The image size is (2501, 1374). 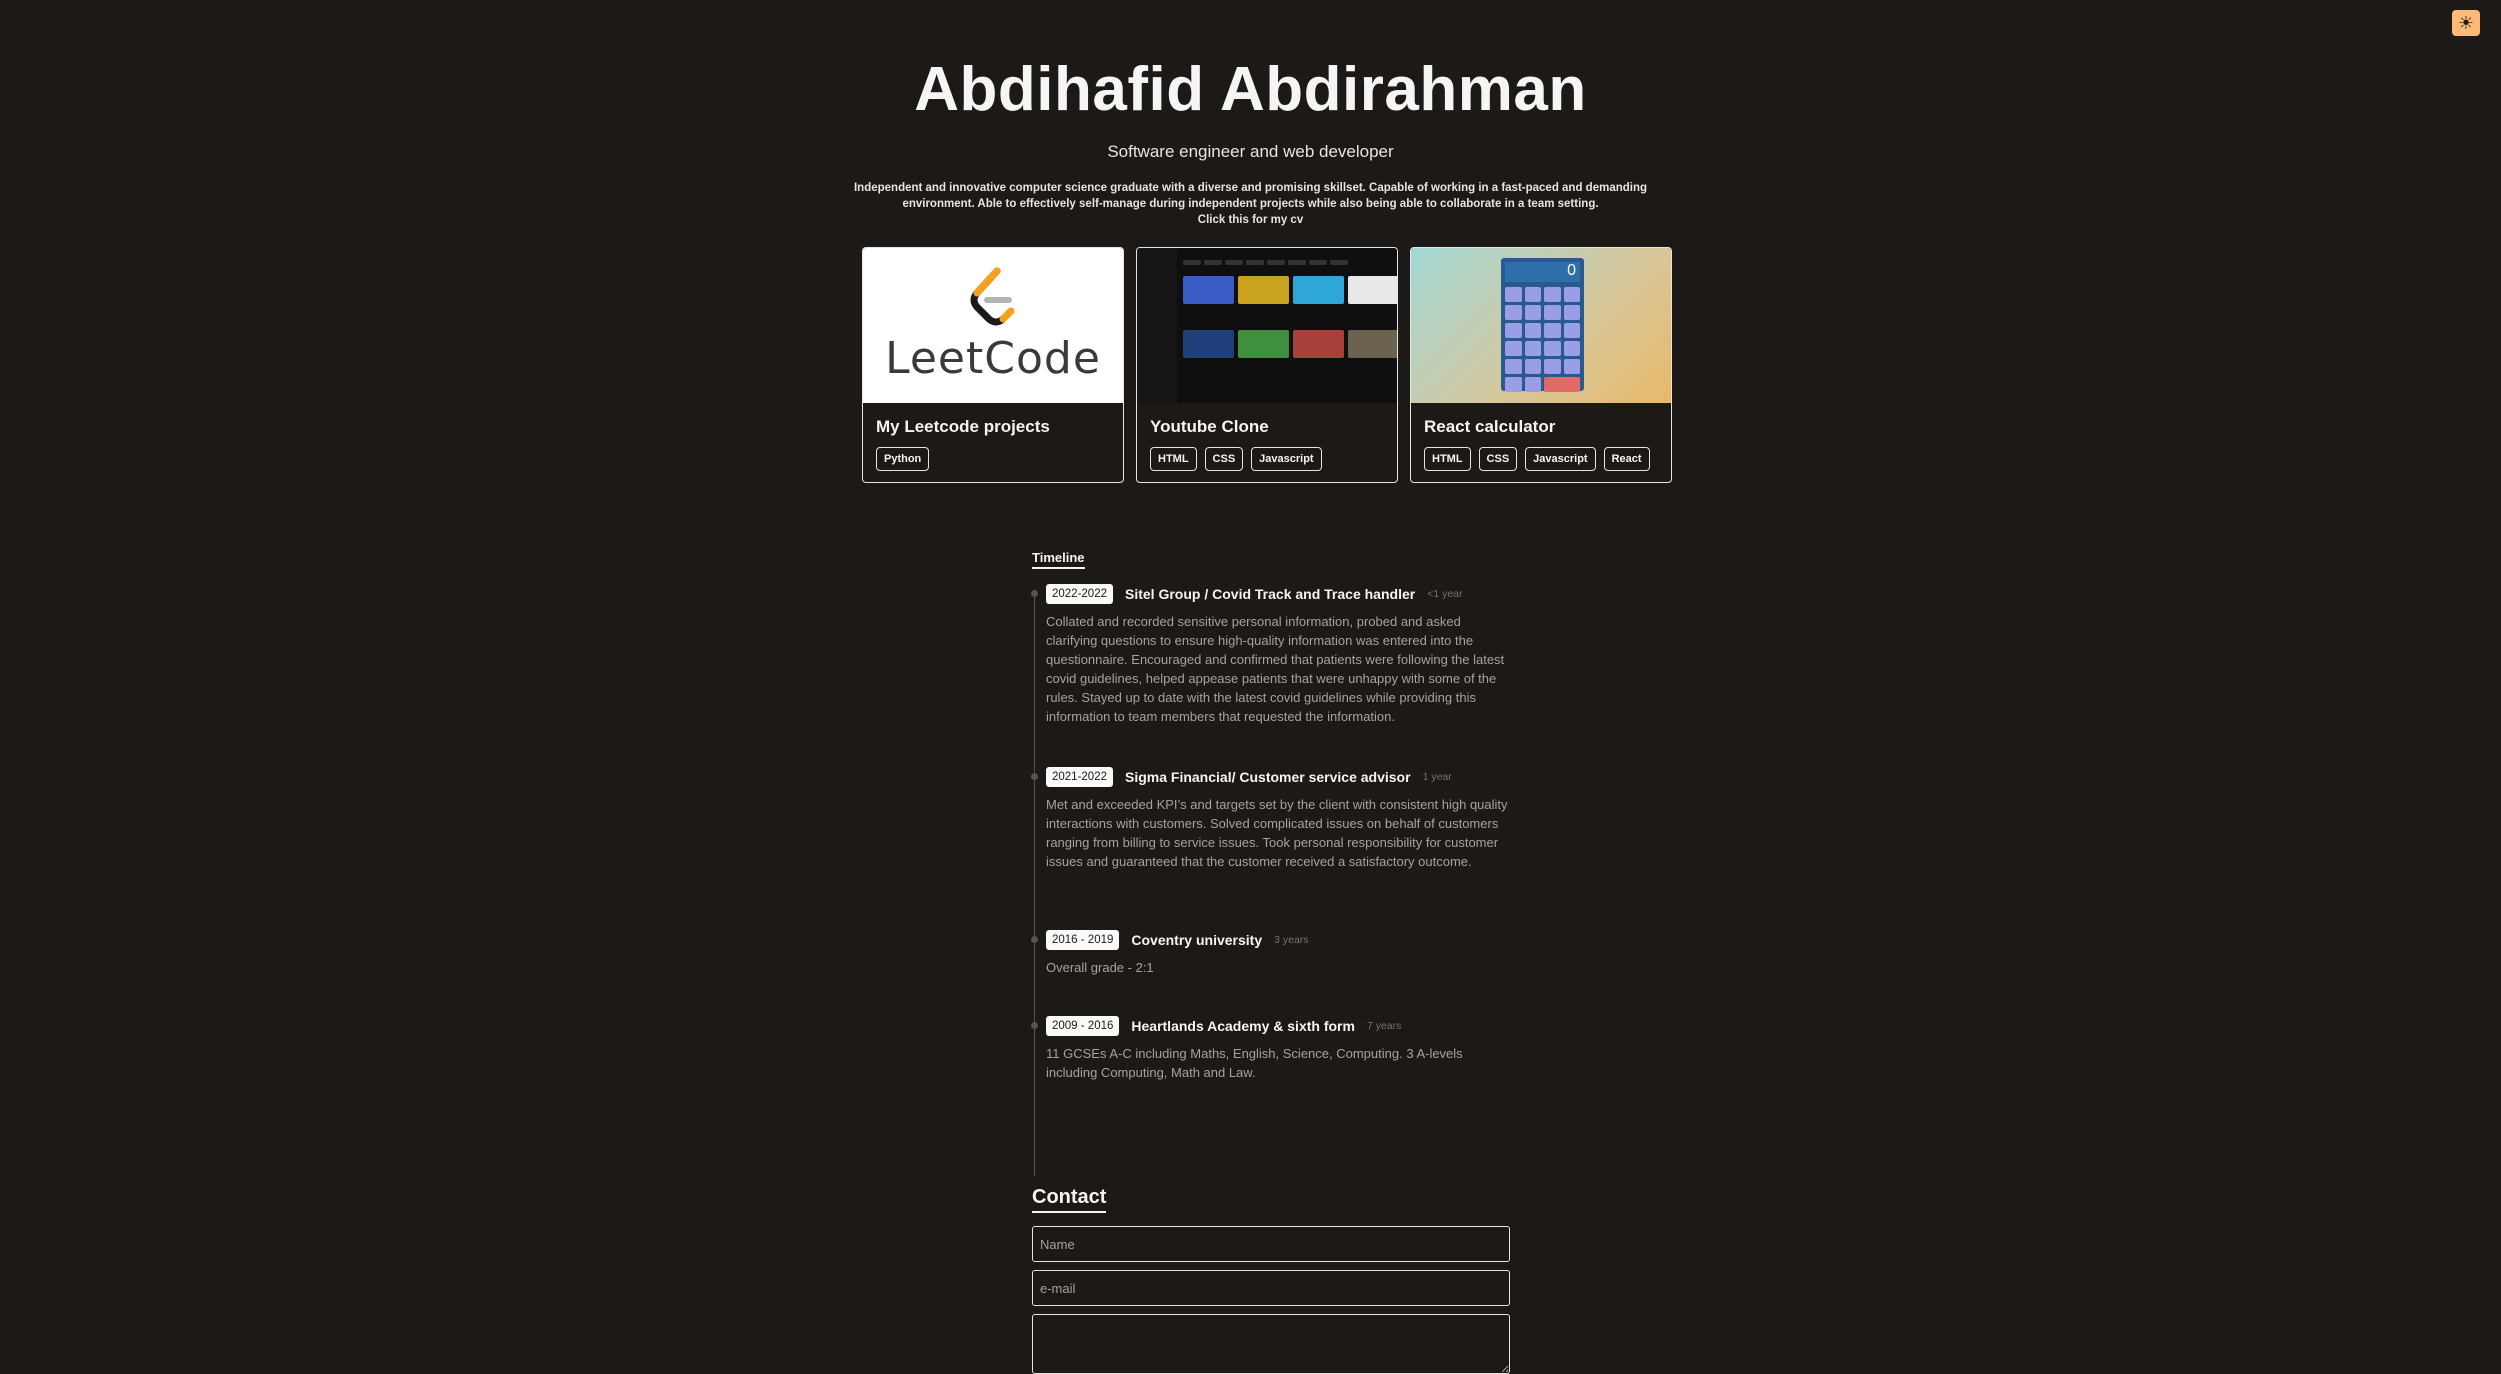 I want to click on youtube-sidebar, so click(x=1157, y=325).